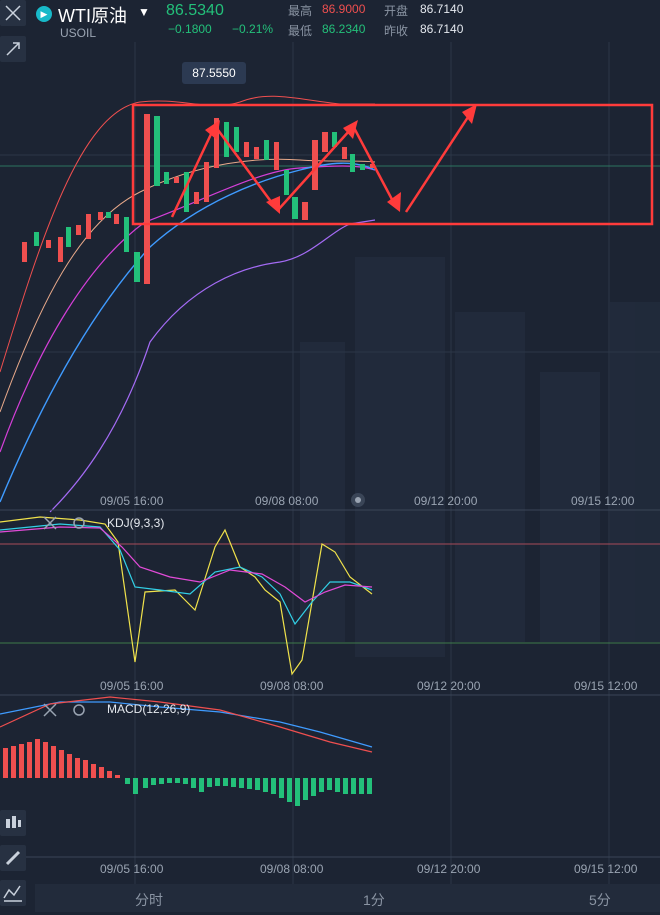 This screenshot has width=660, height=915. What do you see at coordinates (50, 523) in the screenshot?
I see `kdj-close-icon` at bounding box center [50, 523].